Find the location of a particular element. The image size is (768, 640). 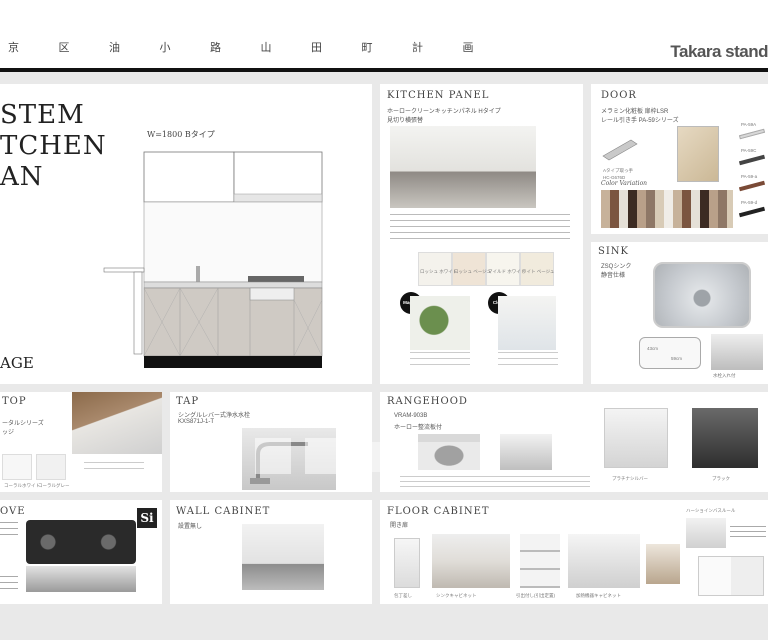

sink-sub2: 静音仕様 is located at coordinates (613, 276).